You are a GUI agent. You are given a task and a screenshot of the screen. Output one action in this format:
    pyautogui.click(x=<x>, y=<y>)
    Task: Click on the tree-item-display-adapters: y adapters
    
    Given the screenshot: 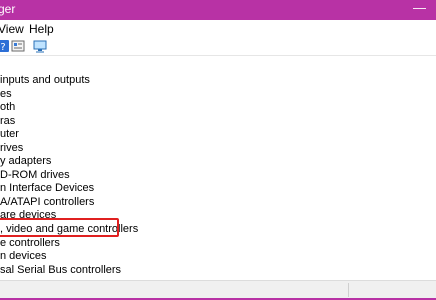 What is the action you would take?
    pyautogui.click(x=25, y=161)
    